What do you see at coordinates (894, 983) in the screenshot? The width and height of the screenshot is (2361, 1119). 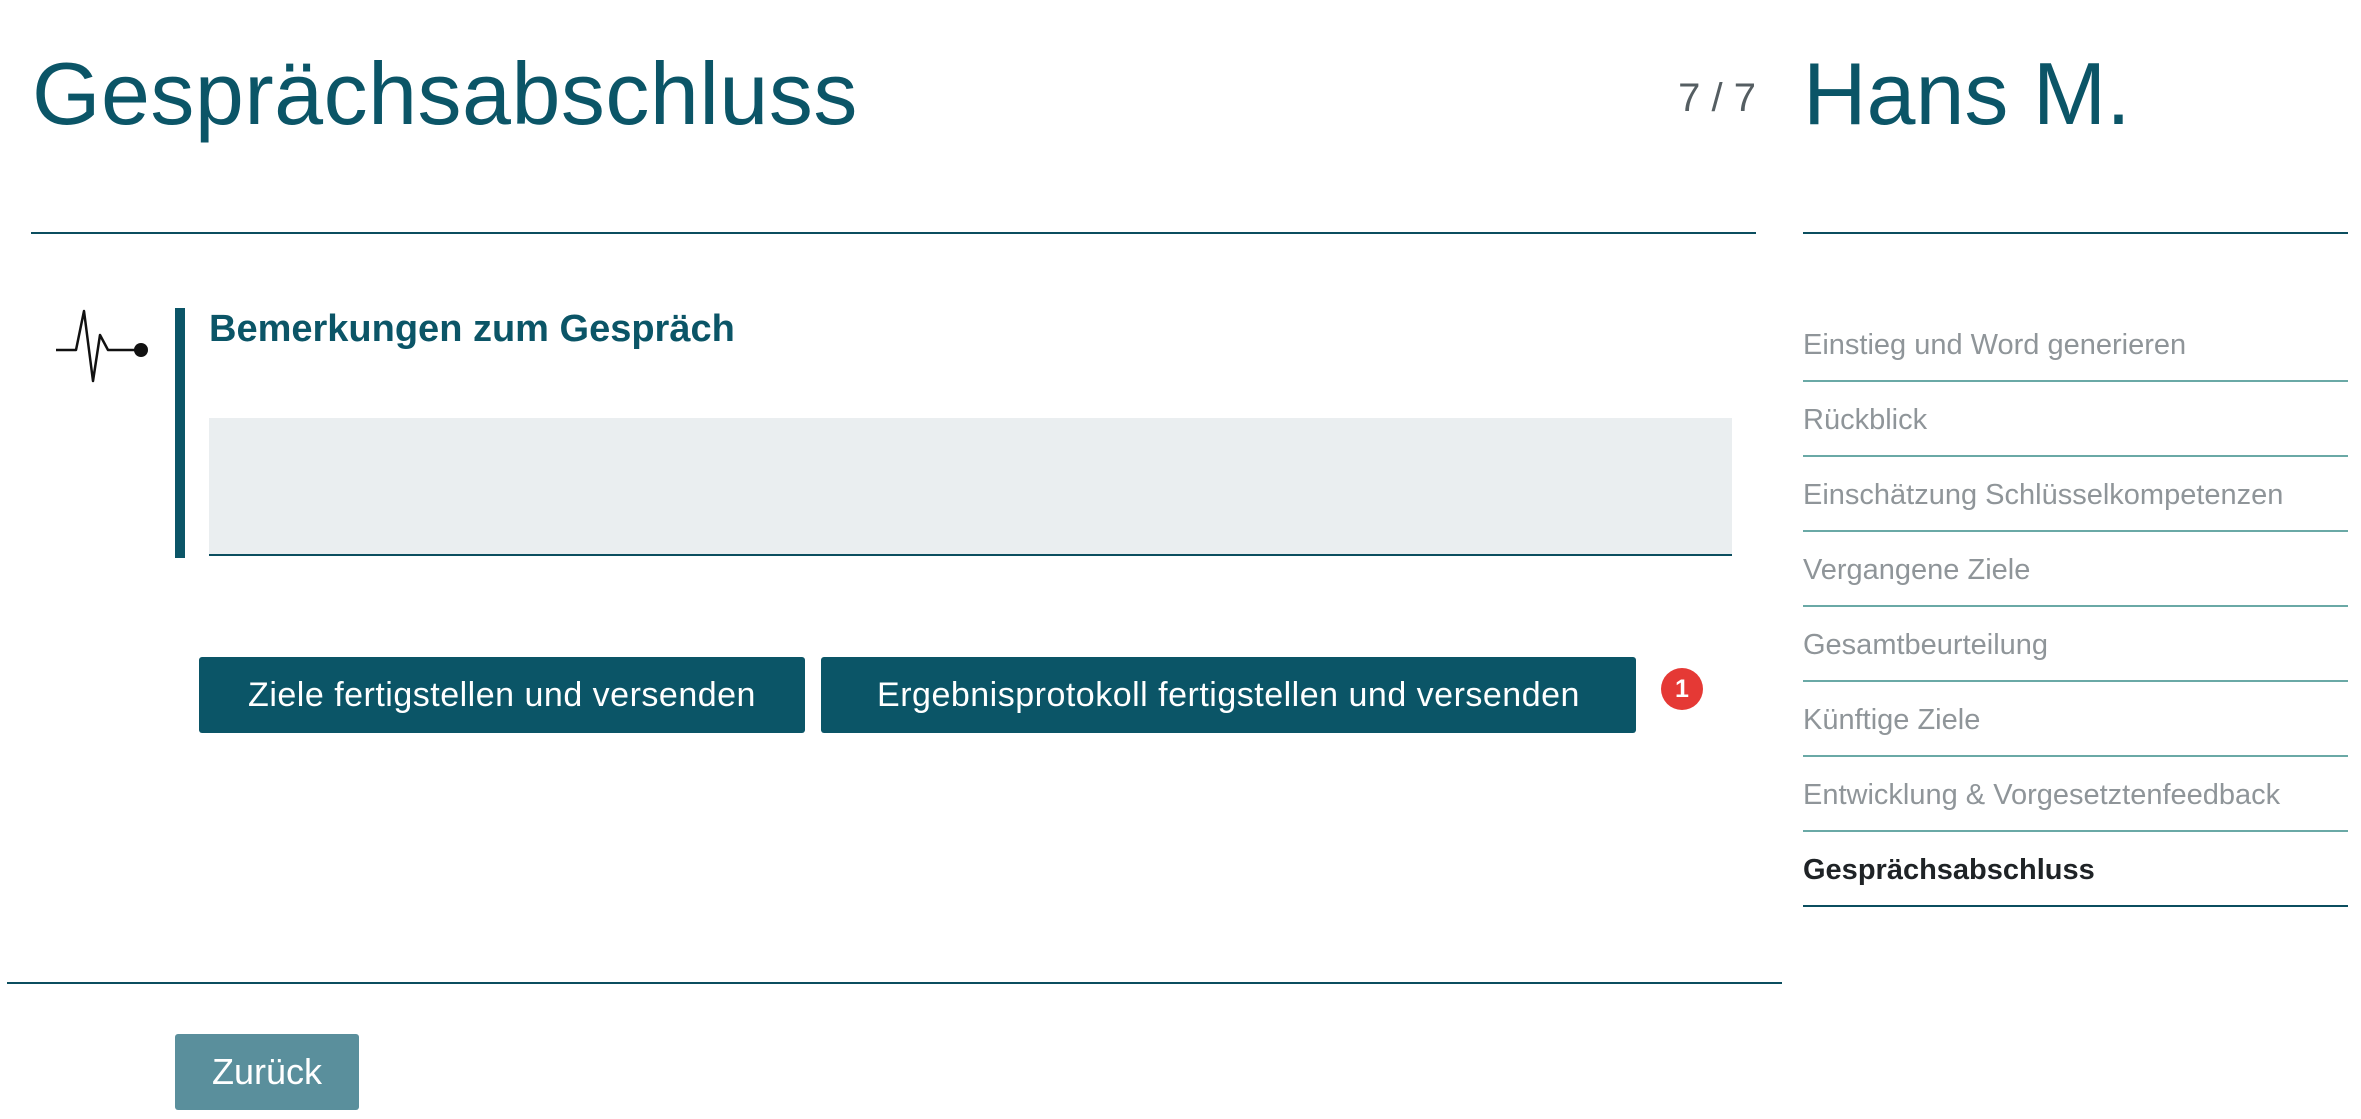 I see `footer-divider` at bounding box center [894, 983].